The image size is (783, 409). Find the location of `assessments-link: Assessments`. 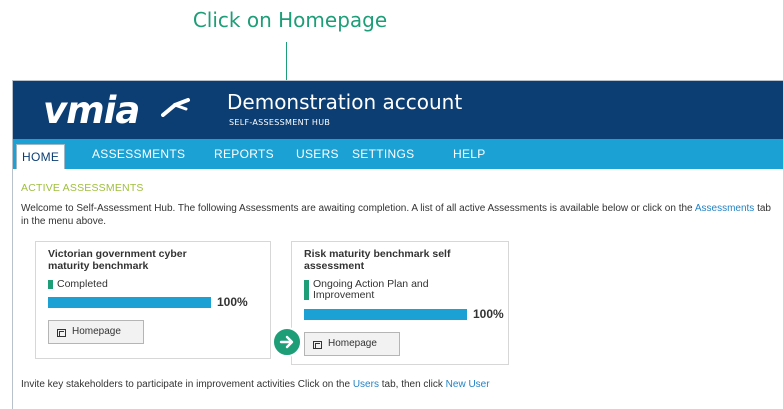

assessments-link: Assessments is located at coordinates (724, 208).